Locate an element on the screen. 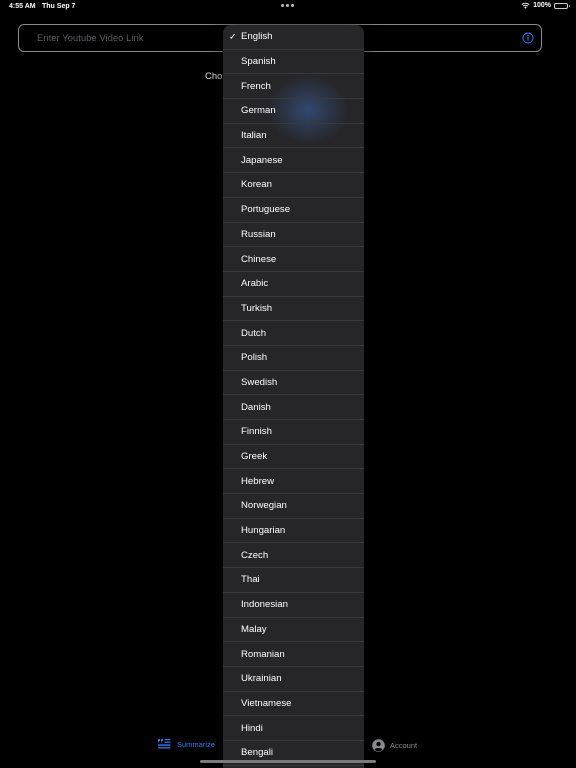 The height and width of the screenshot is (768, 576). menu-item-korean: Korean is located at coordinates (293, 185).